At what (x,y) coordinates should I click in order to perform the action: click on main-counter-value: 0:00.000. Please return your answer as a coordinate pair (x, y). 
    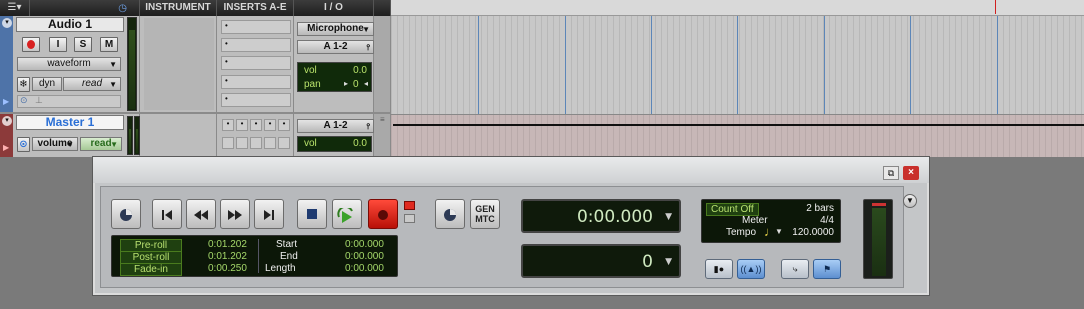
    Looking at the image, I should click on (614, 217).